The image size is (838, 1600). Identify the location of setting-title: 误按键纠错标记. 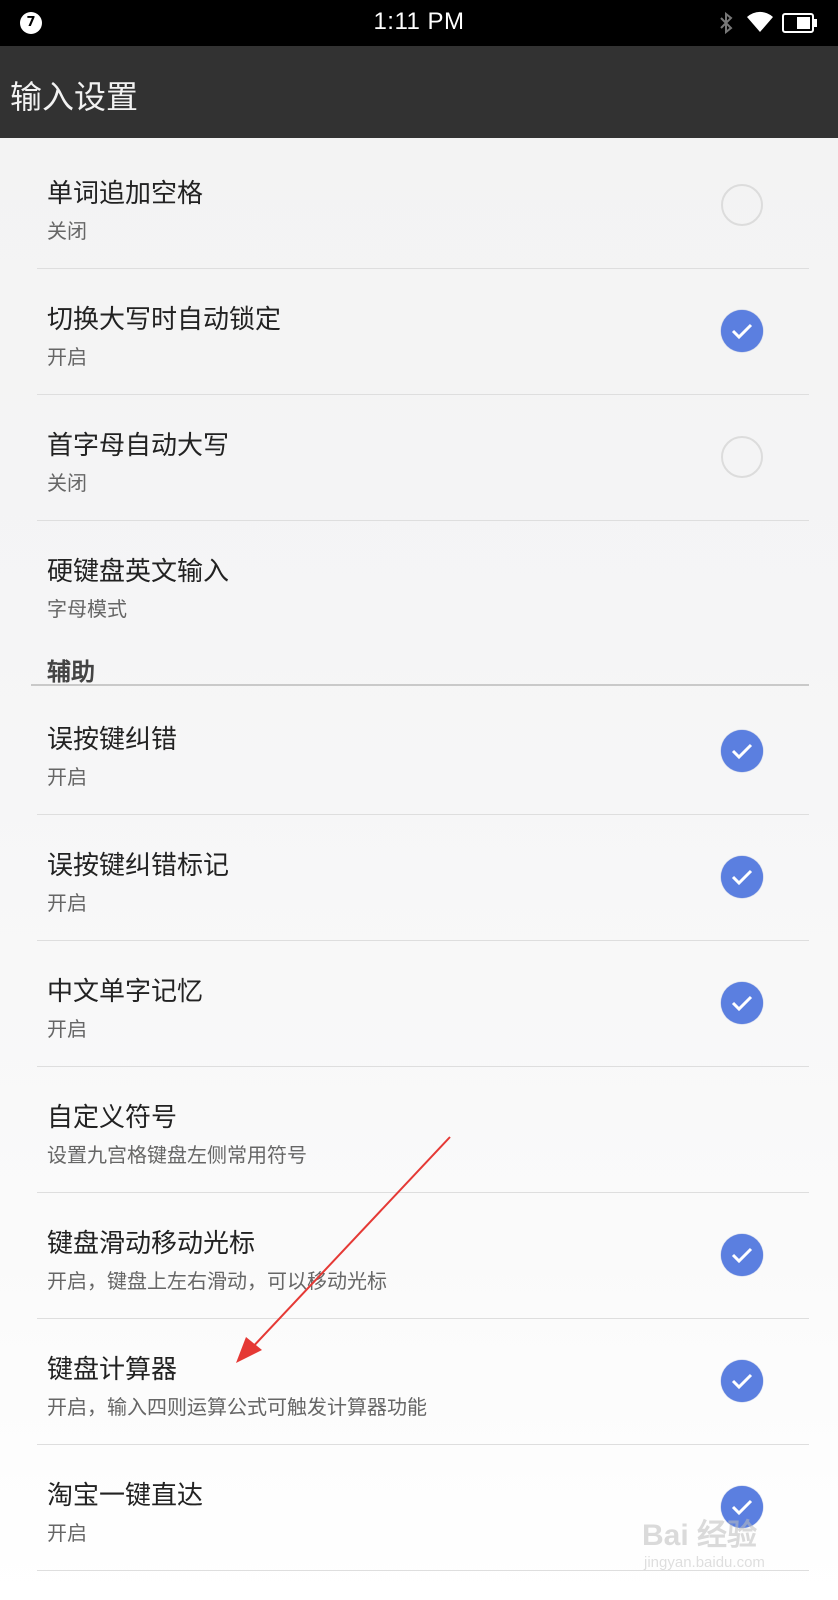
(138, 866).